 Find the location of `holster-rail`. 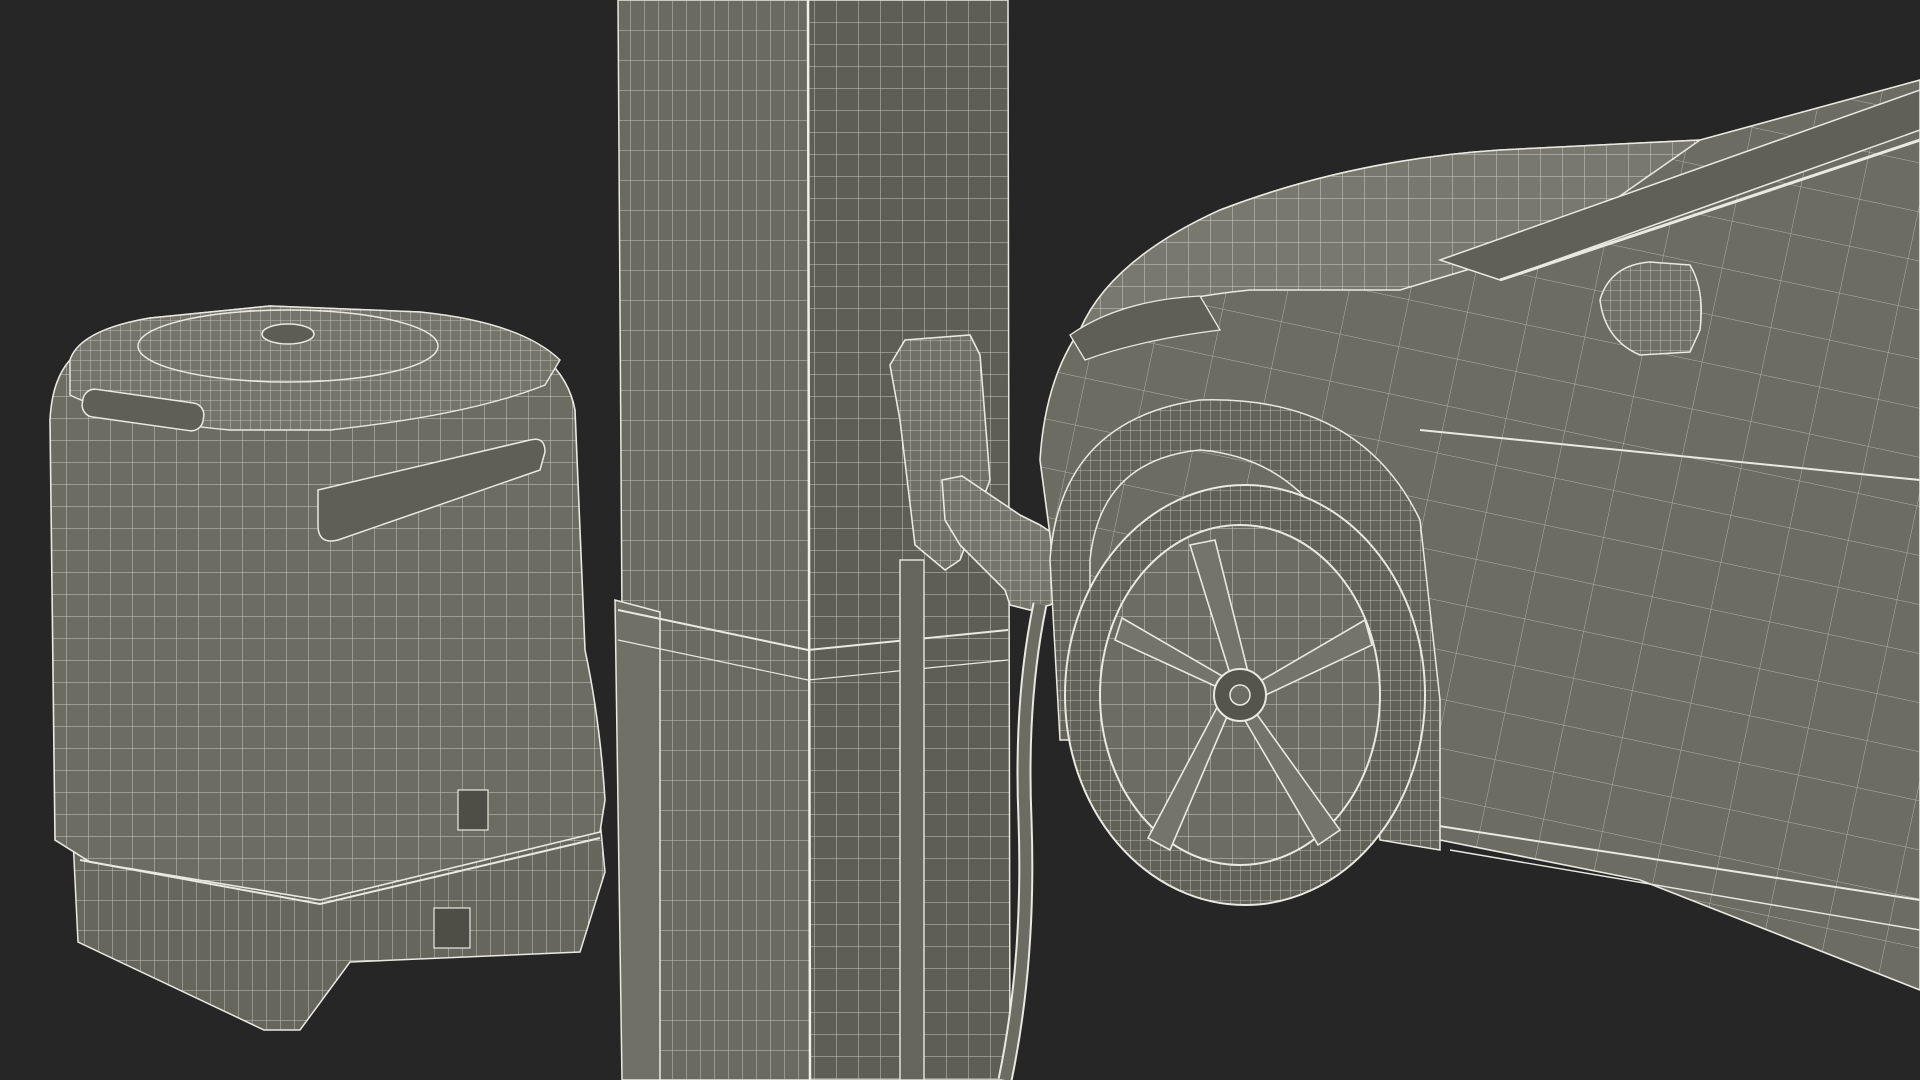

holster-rail is located at coordinates (912, 819).